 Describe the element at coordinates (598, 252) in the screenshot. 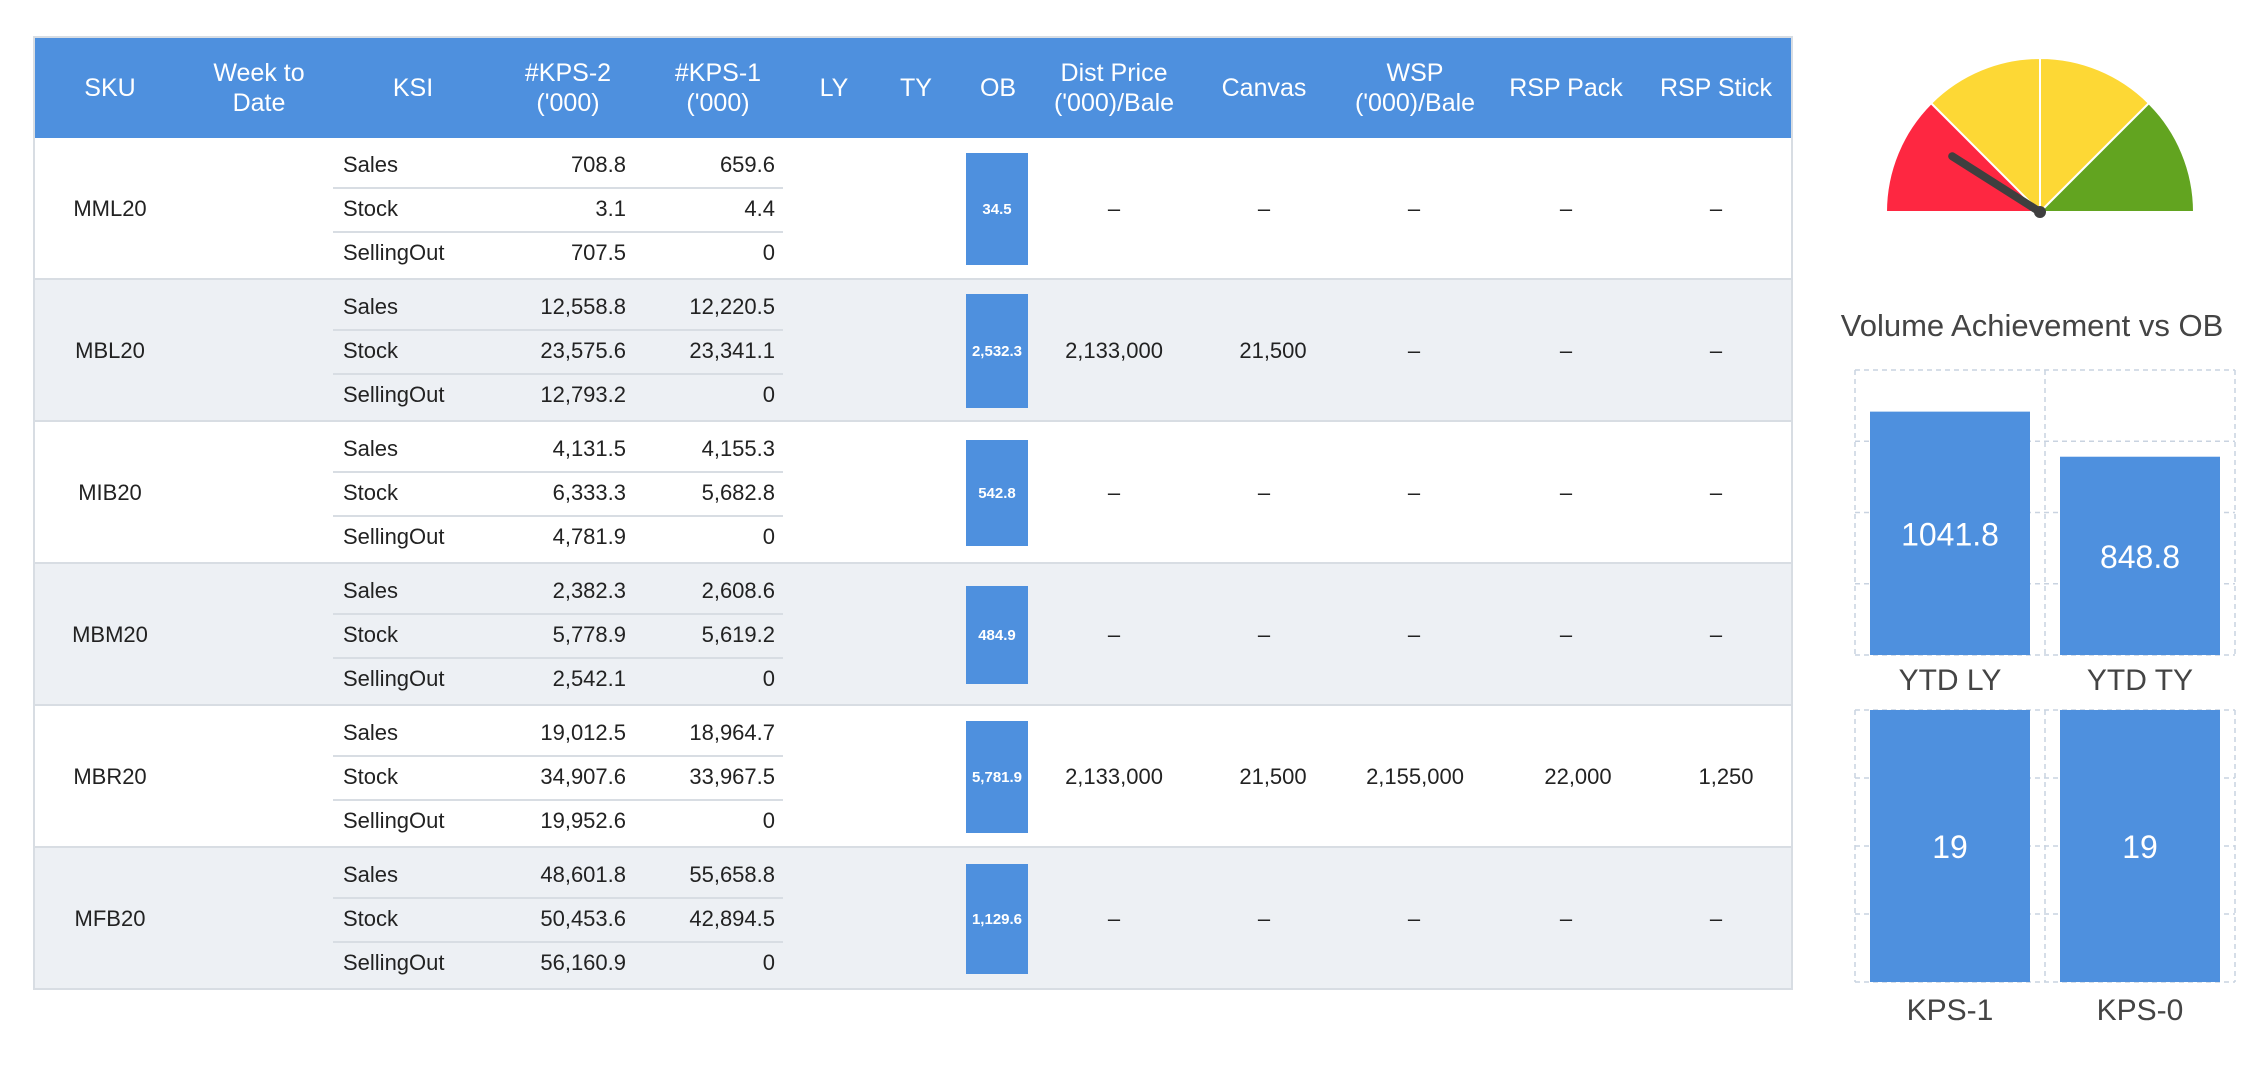

I see `kps2-value: 707.5` at that location.